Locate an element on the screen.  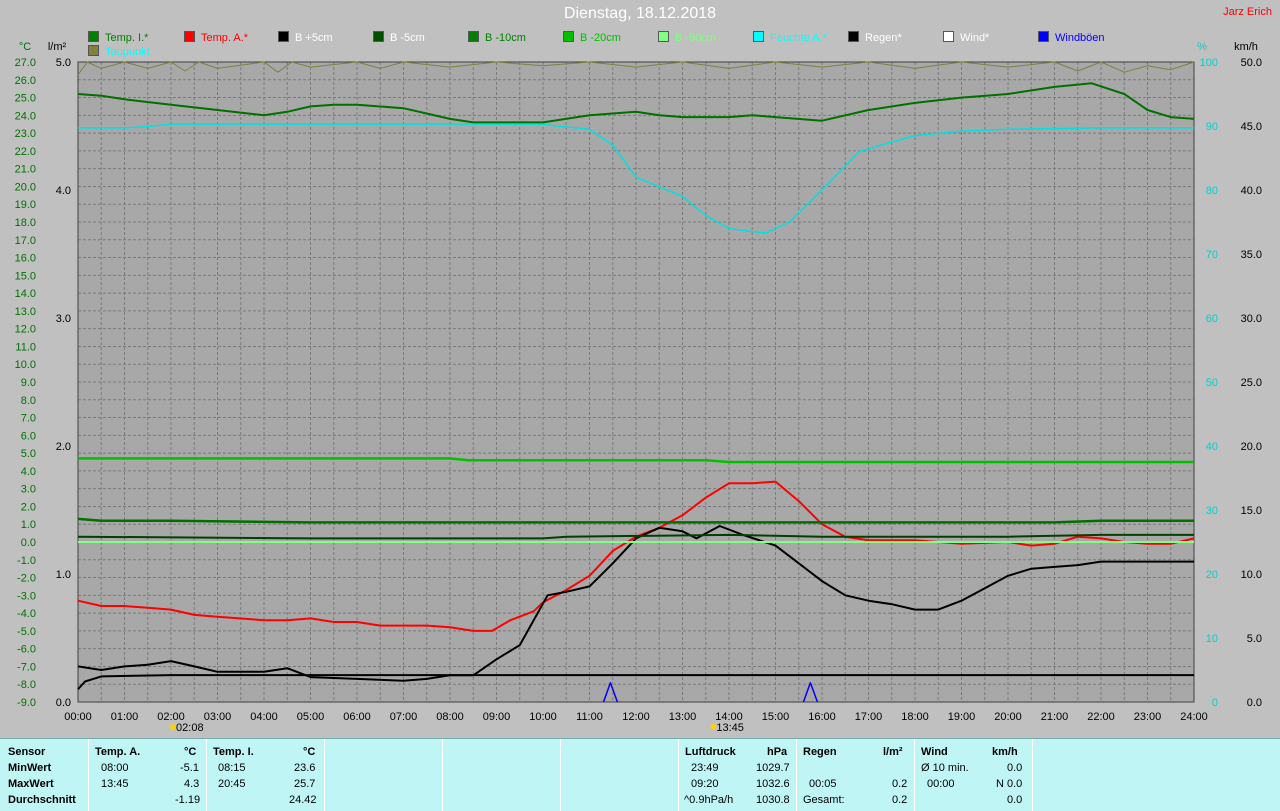
wind-tick-label: 45.0 is located at coordinates (1251, 127).